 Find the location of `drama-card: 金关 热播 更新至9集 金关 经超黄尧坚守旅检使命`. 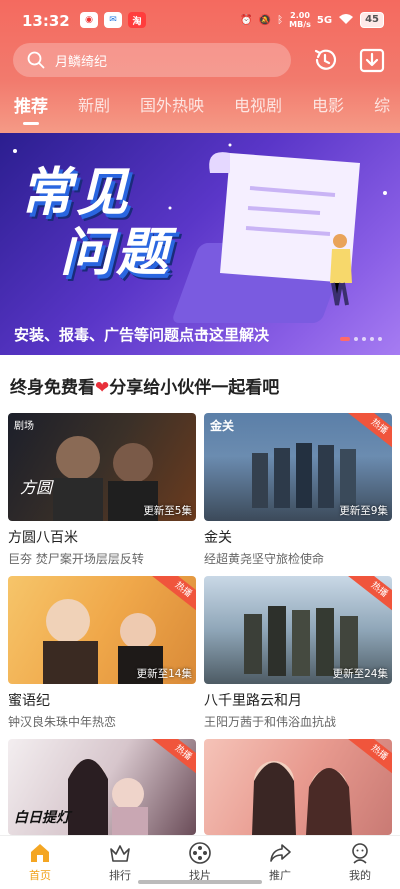

drama-card: 金关 热播 更新至9集 金关 经超黄尧坚守旅检使命 is located at coordinates (298, 490).